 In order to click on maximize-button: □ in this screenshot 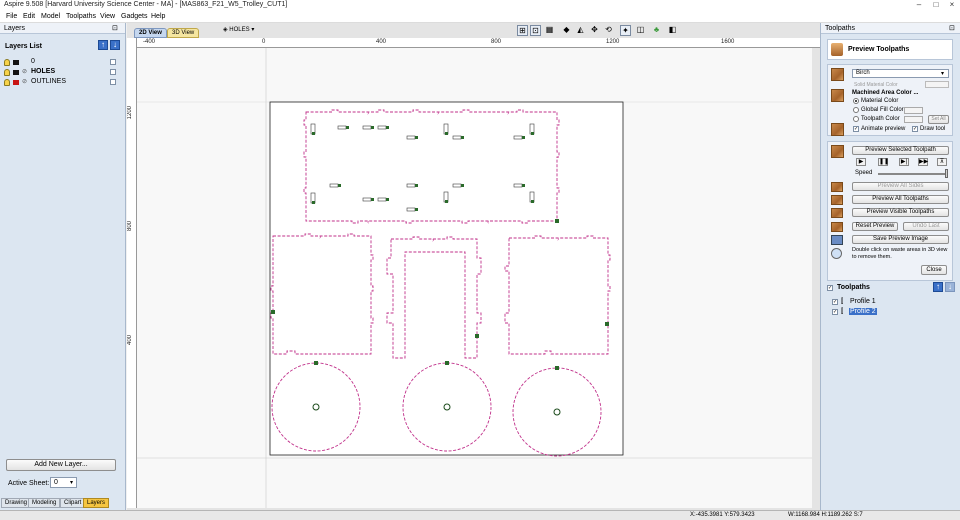, I will do `click(936, 5)`.